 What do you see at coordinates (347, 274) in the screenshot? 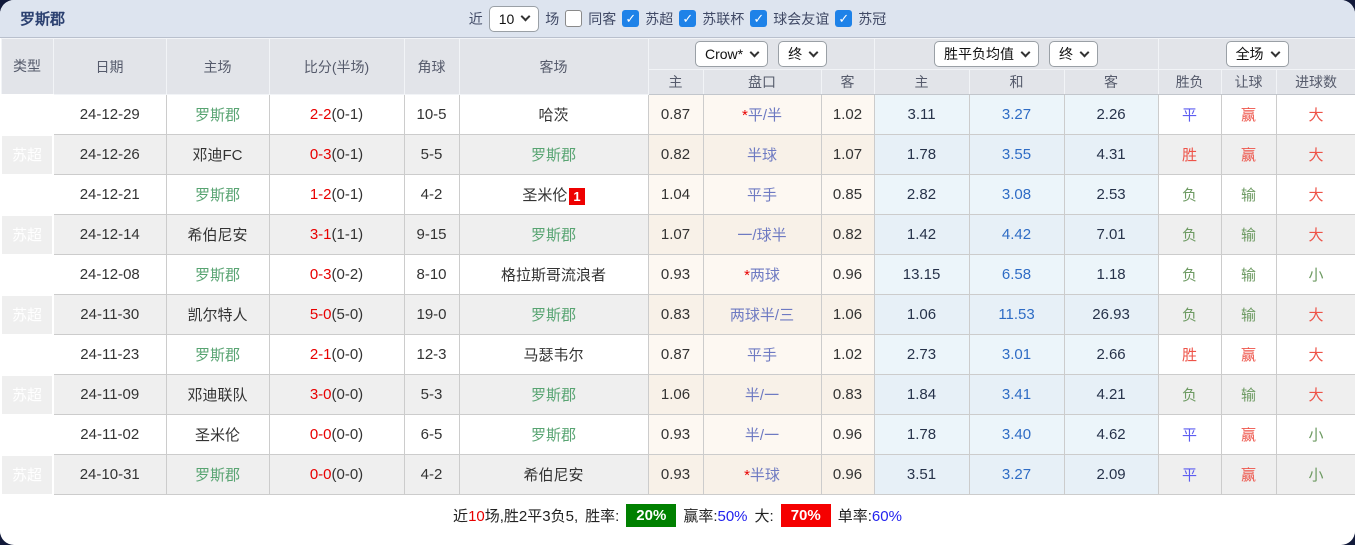
I see `halftime-score: (0-2)` at bounding box center [347, 274].